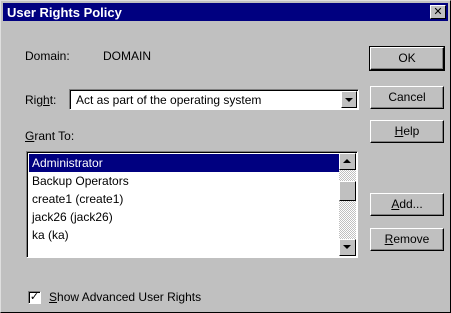 Image resolution: width=451 pixels, height=313 pixels. Describe the element at coordinates (184, 181) in the screenshot. I see `list-item: Backup Operators` at that location.